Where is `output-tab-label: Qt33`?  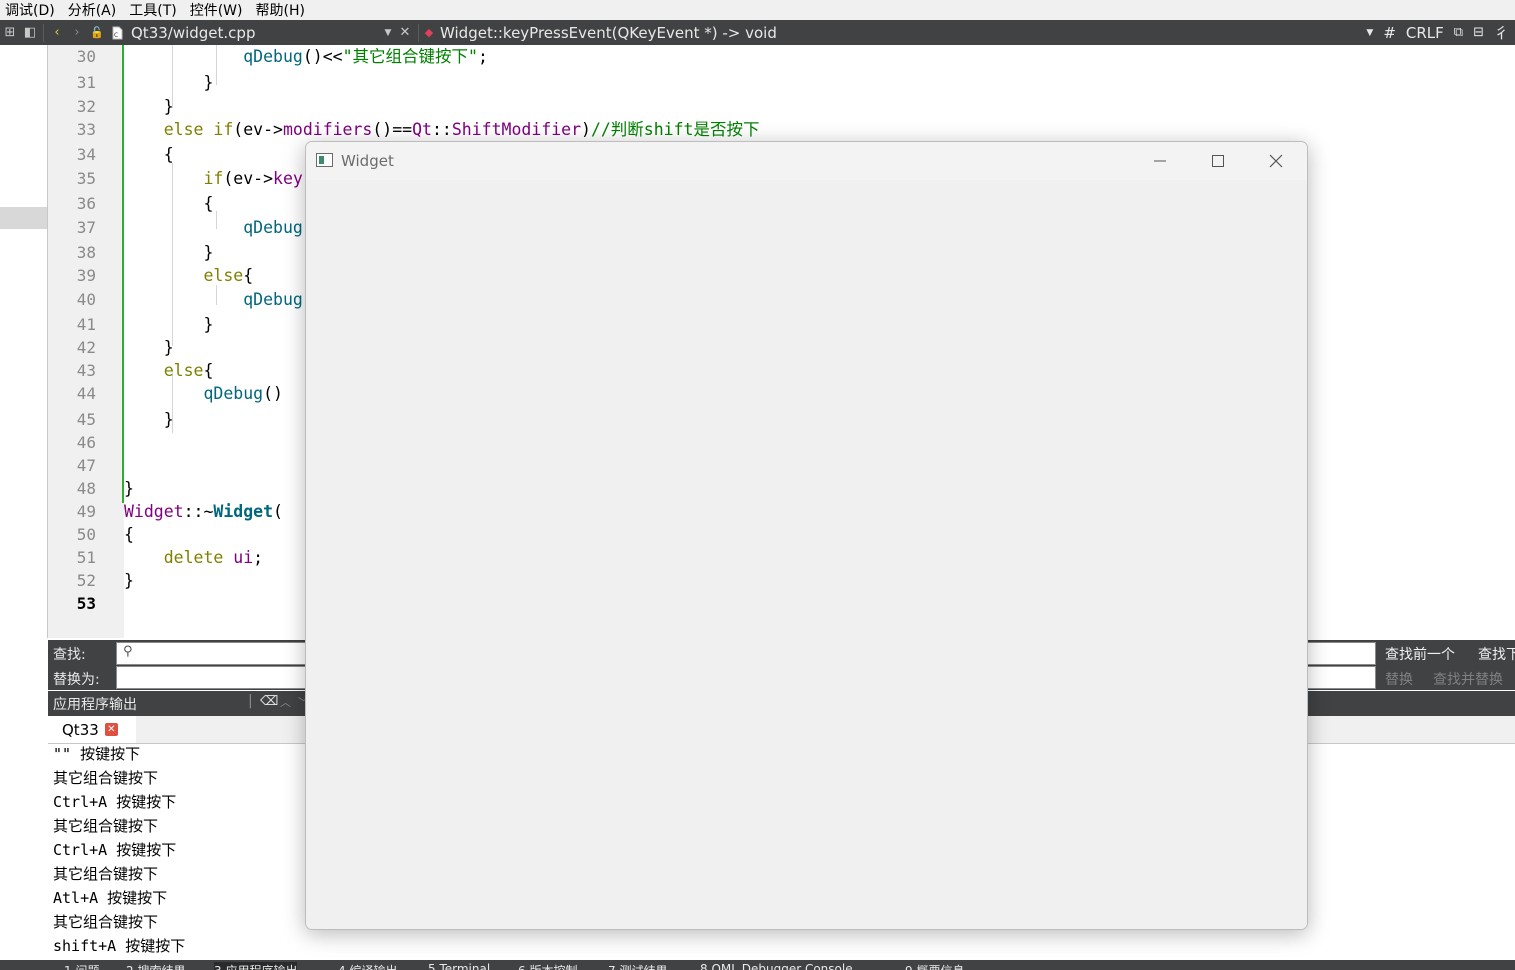
output-tab-label: Qt33 is located at coordinates (80, 729).